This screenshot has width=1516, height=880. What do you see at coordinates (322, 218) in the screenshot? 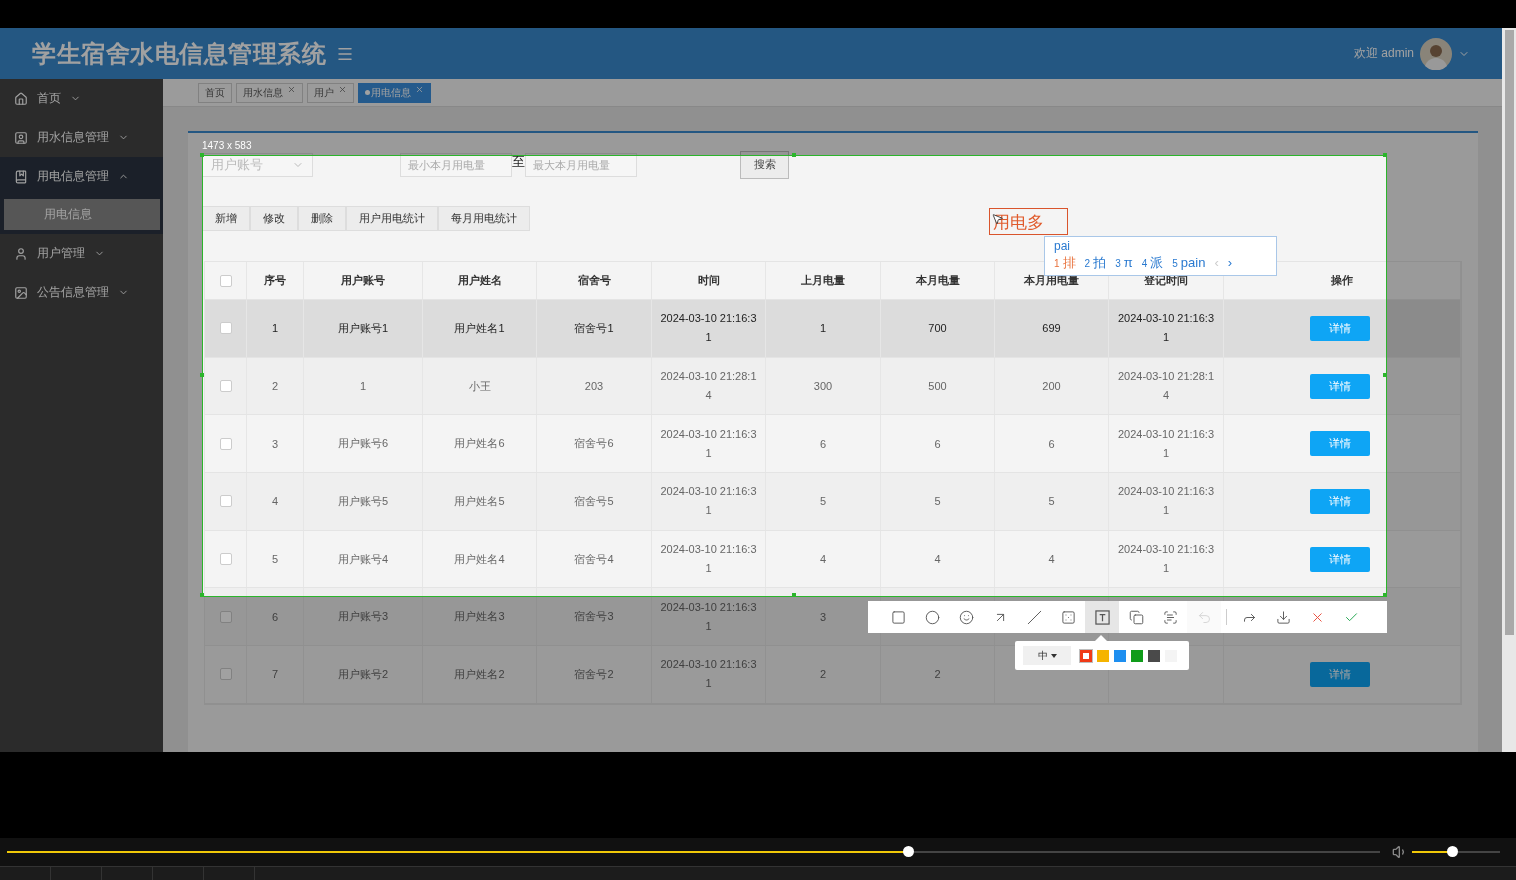
I see `action-button: 删除` at bounding box center [322, 218].